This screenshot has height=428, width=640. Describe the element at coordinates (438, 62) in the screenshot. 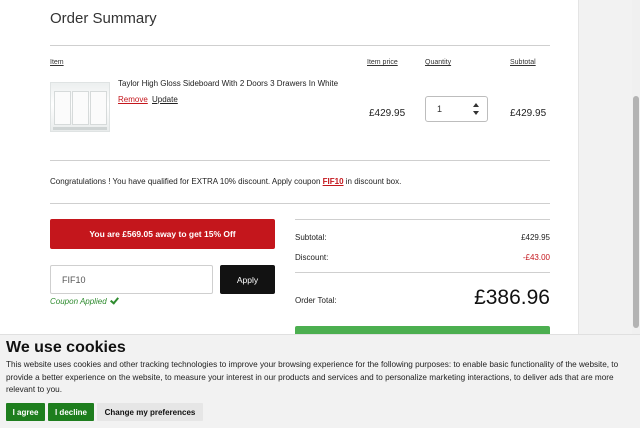

I see `column-header-quantity: Quantity` at that location.